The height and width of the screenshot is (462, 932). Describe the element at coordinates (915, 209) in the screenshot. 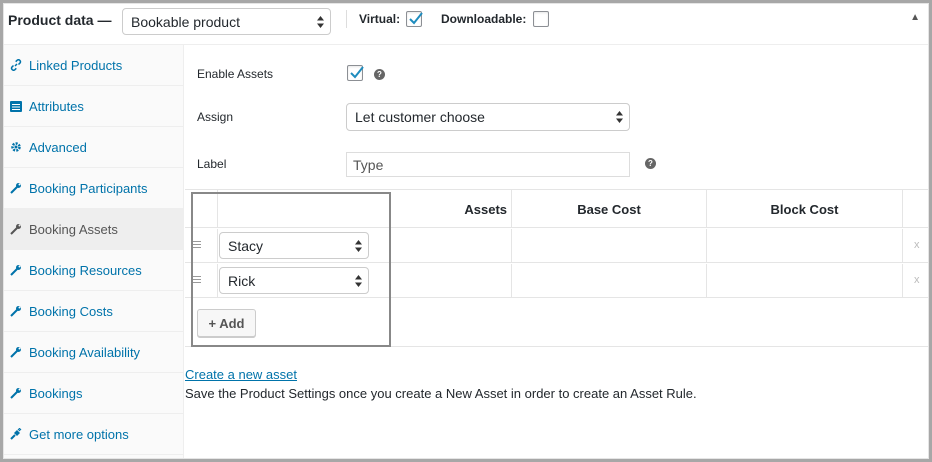

I see `column-header-remove` at that location.